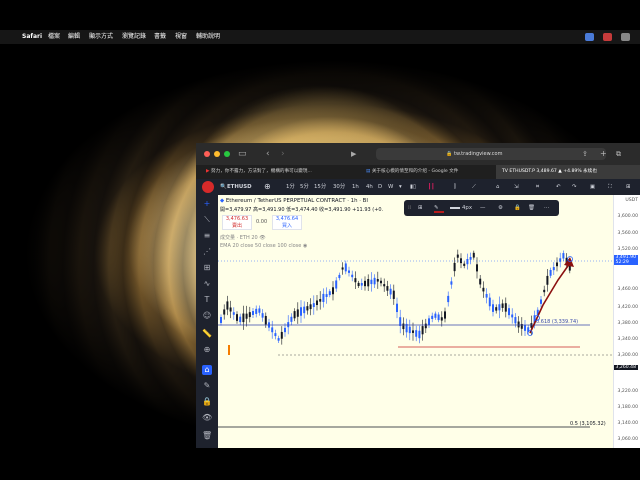 This screenshot has width=640, height=480. Describe the element at coordinates (305, 246) in the screenshot. I see `ema-eye-icon: ◉` at that location.